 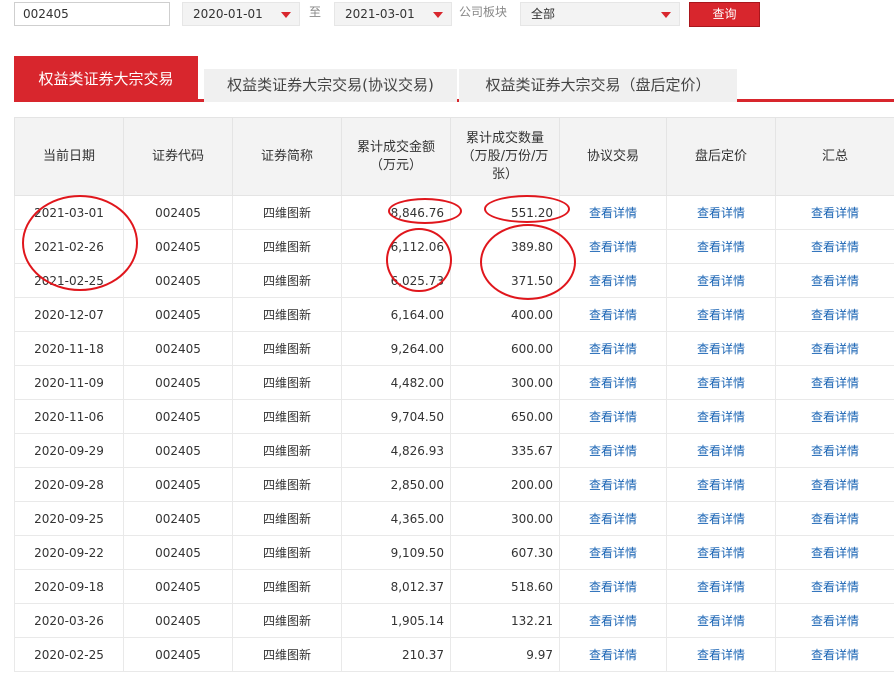 I want to click on security-code-input, so click(x=92, y=14).